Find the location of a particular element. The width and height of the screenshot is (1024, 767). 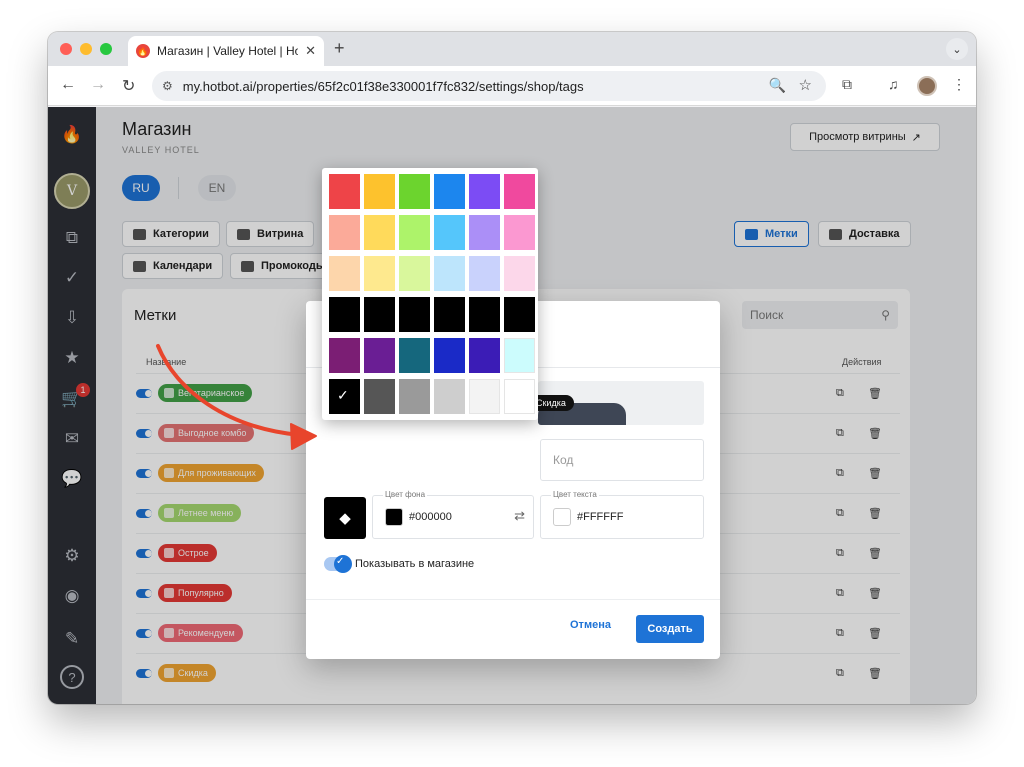

show-in-store-label: Показывать в магазине is located at coordinates (415, 564).